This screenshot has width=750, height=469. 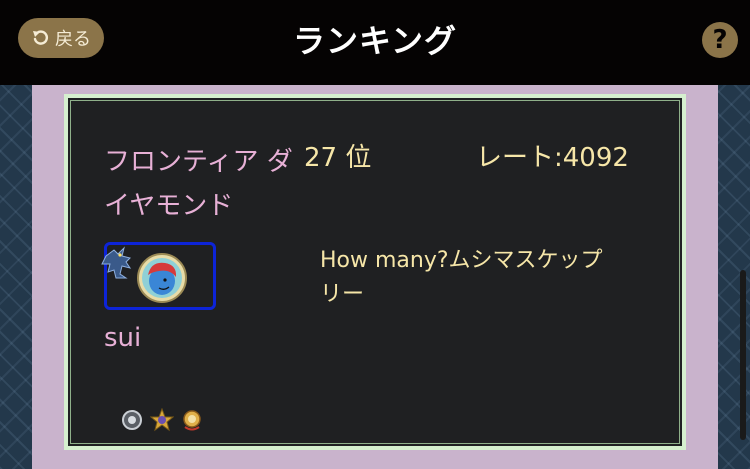 What do you see at coordinates (338, 158) in the screenshot?
I see `rank-position: 27 位` at bounding box center [338, 158].